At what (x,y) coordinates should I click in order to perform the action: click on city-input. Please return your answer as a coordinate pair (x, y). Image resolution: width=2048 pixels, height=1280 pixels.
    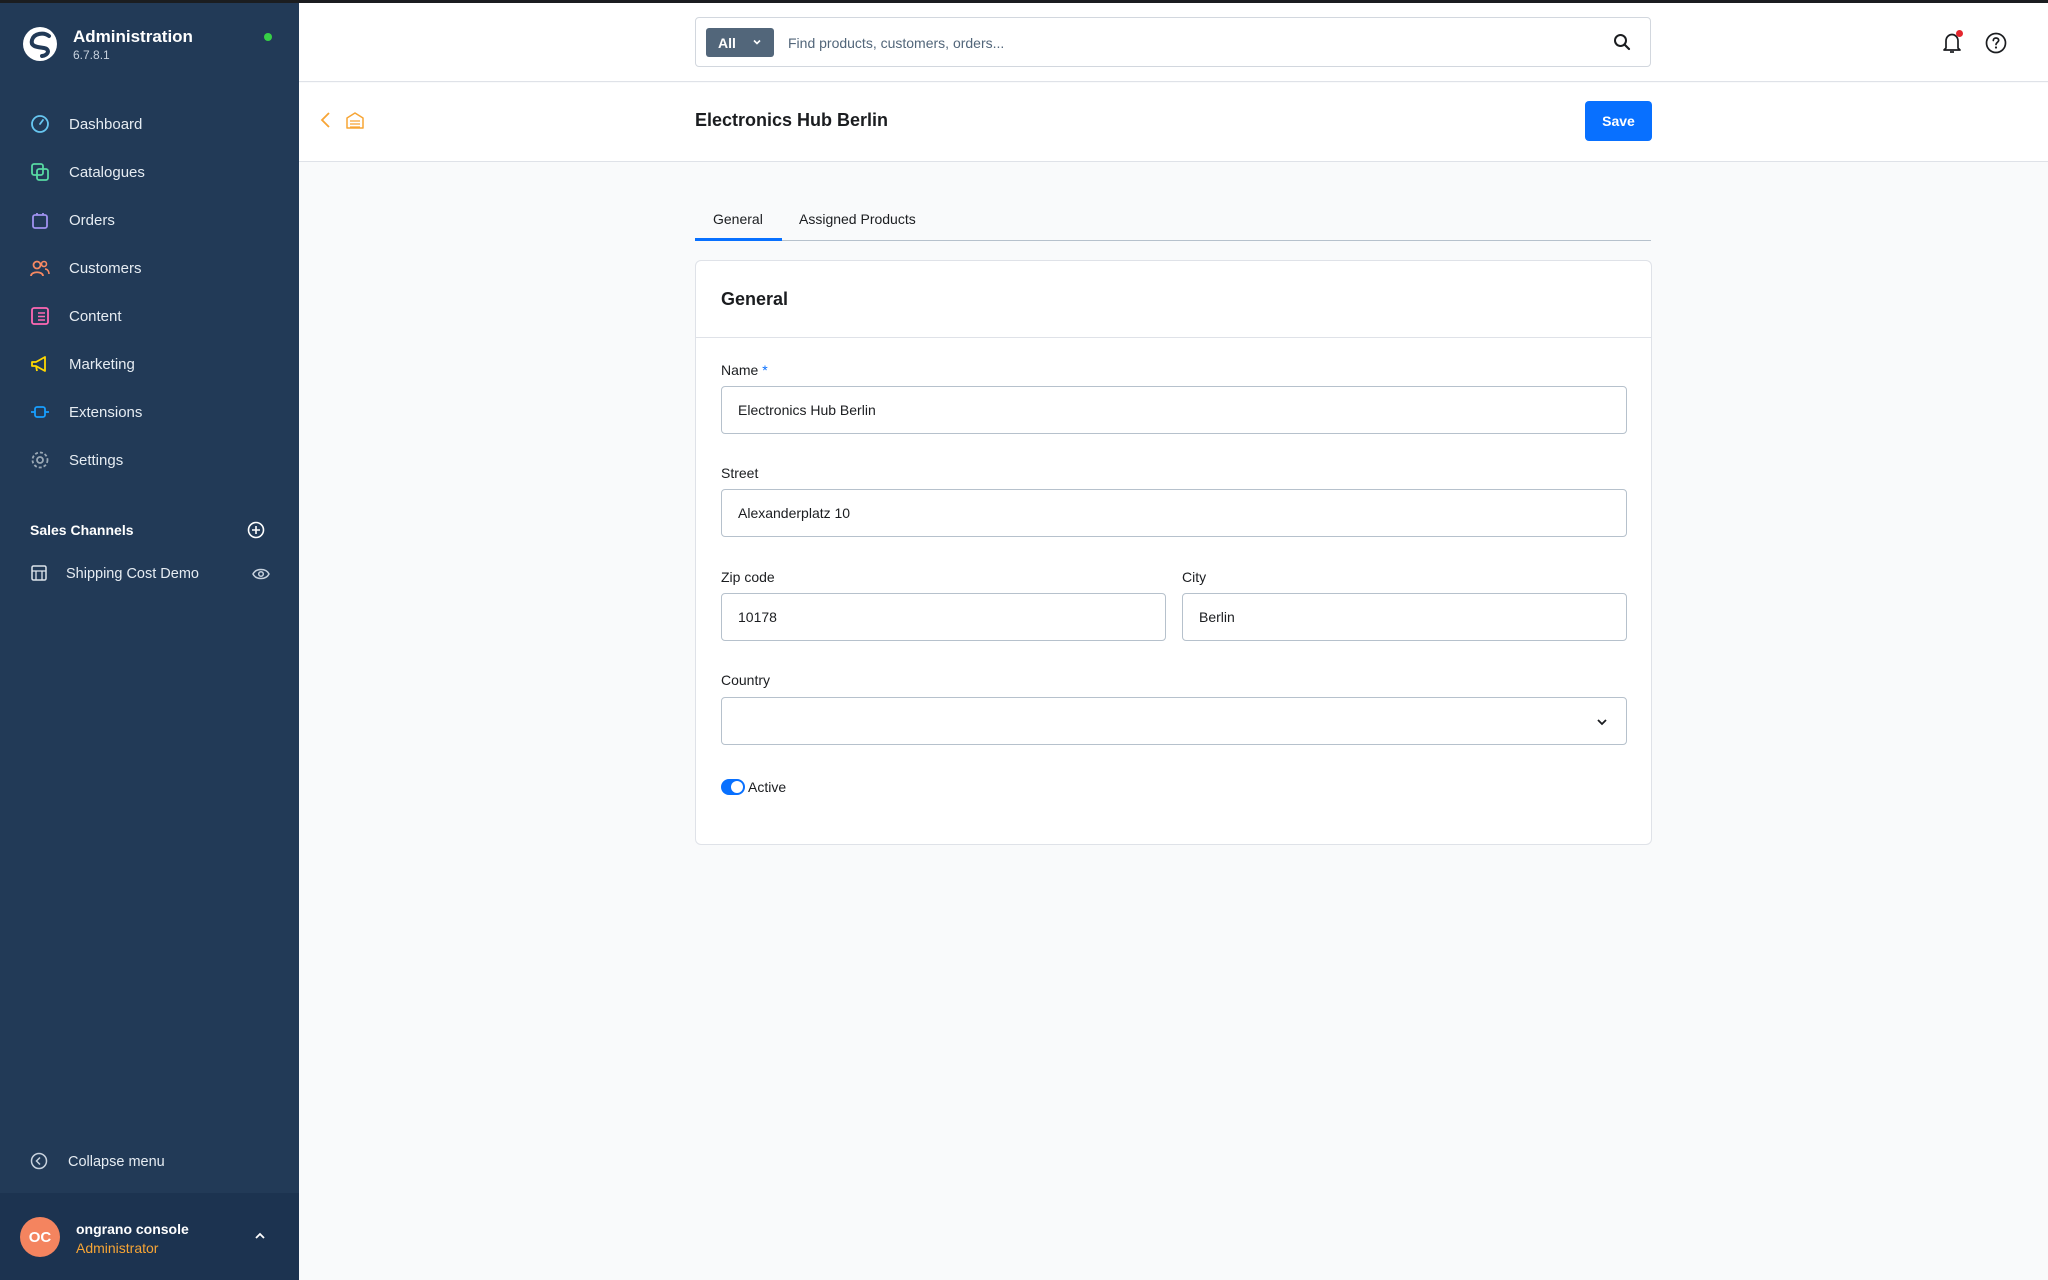
    Looking at the image, I should click on (1404, 617).